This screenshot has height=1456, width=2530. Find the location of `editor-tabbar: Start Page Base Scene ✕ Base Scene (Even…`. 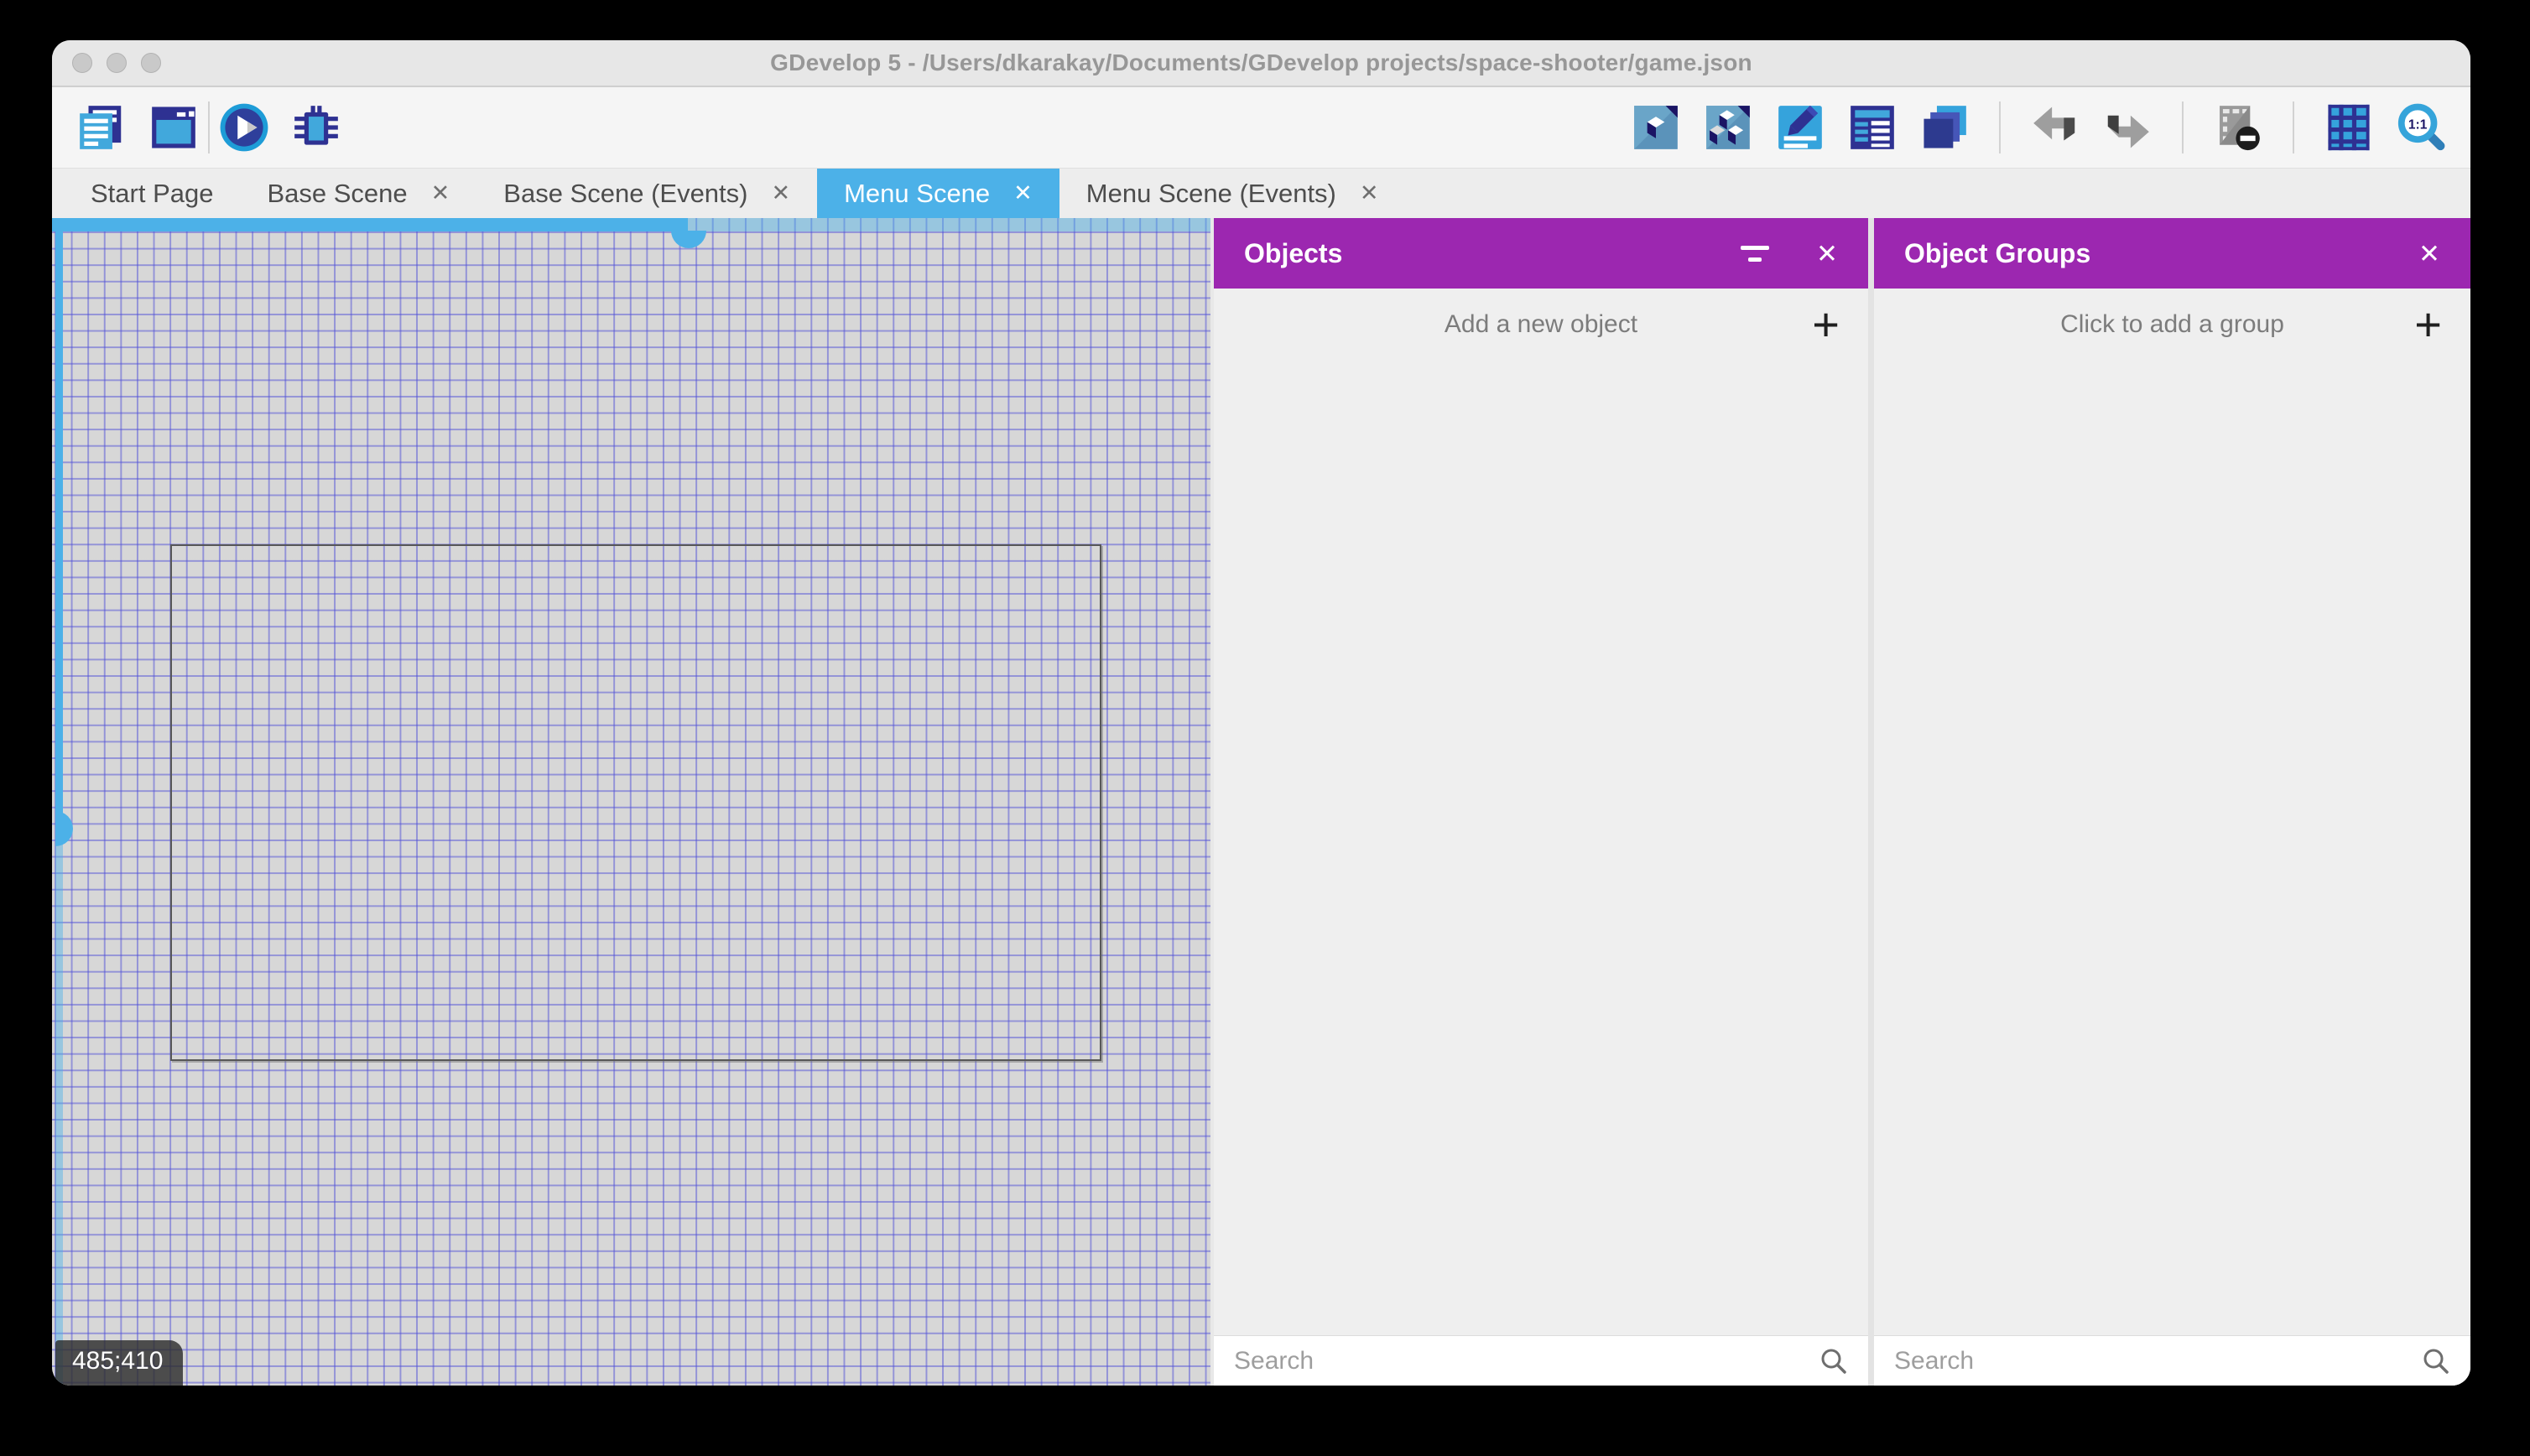

editor-tabbar: Start Page Base Scene ✕ Base Scene (Even… is located at coordinates (1261, 193).